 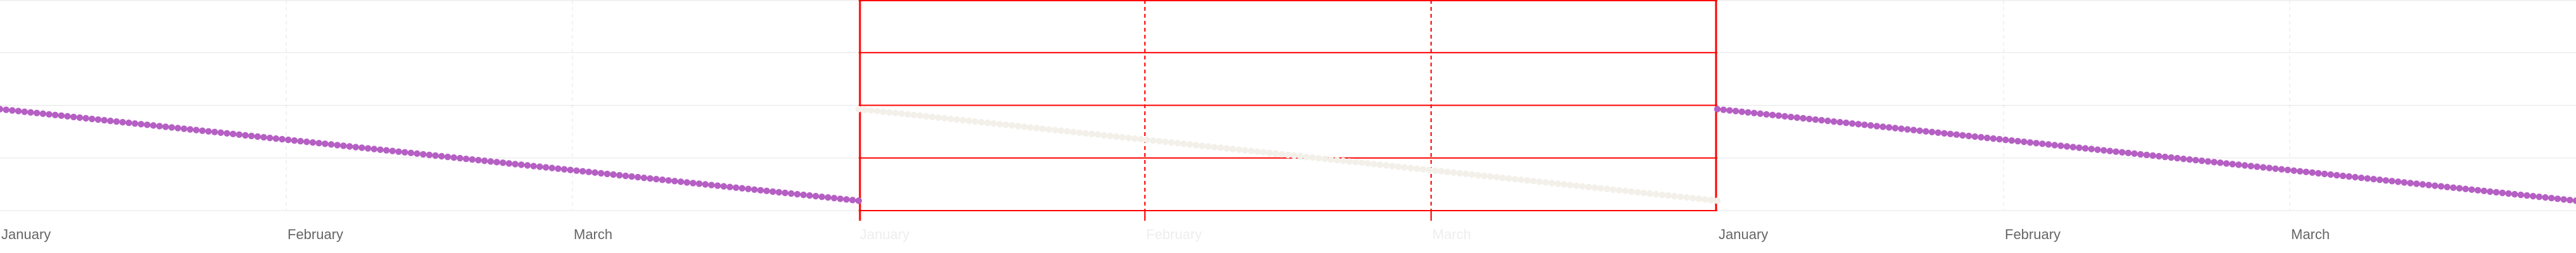 What do you see at coordinates (1743, 234) in the screenshot?
I see `x-tick-label: January` at bounding box center [1743, 234].